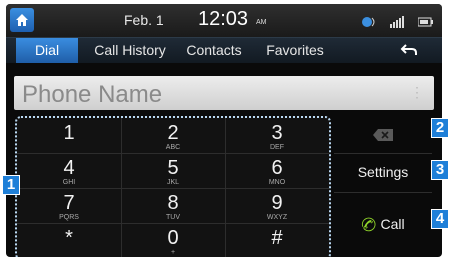 This screenshot has height=260, width=449. I want to click on backspace-icon, so click(383, 135).